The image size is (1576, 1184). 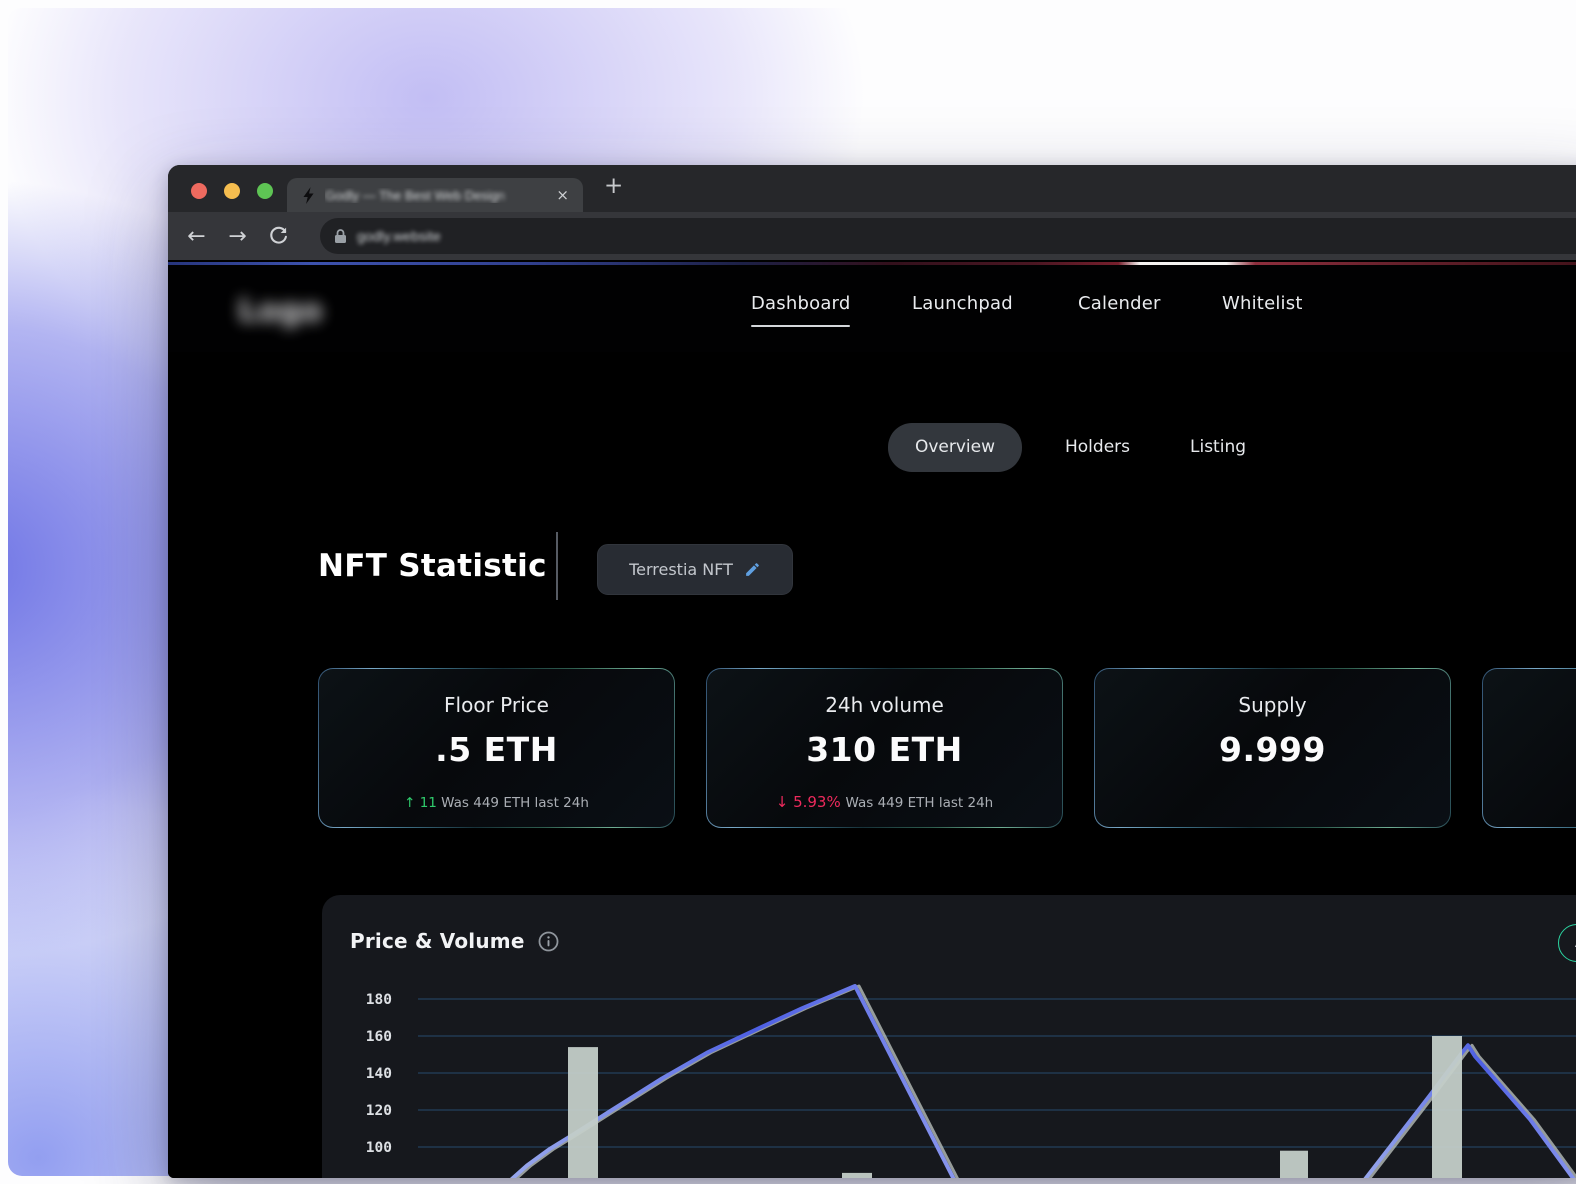 I want to click on avg-price-line, so click(x=1469, y=1110).